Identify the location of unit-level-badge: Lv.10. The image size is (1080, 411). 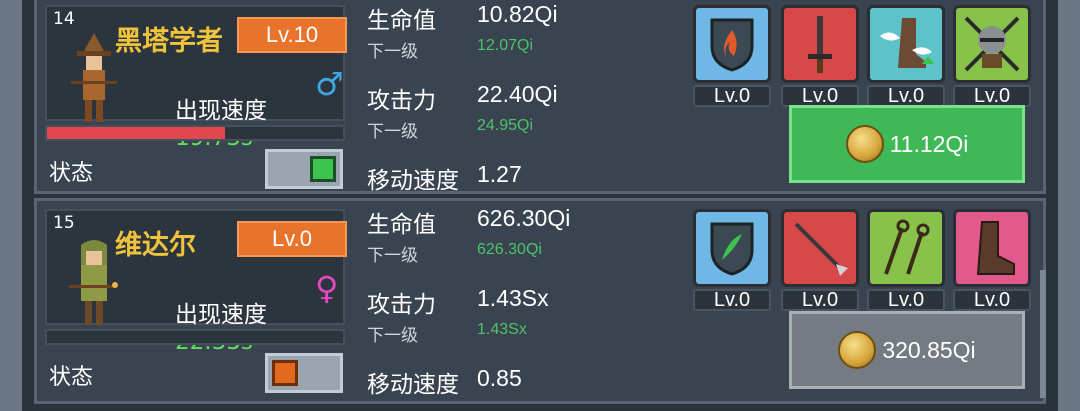
(292, 35).